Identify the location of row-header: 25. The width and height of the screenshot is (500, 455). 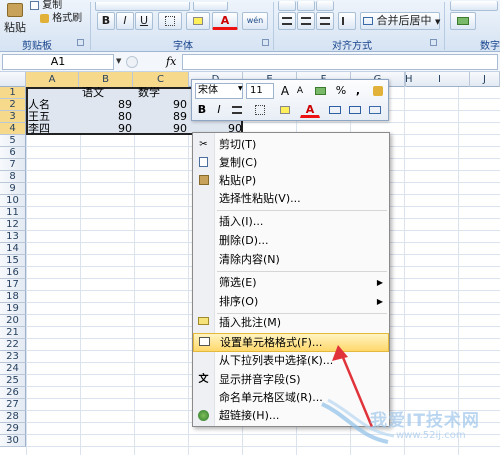
(13, 381).